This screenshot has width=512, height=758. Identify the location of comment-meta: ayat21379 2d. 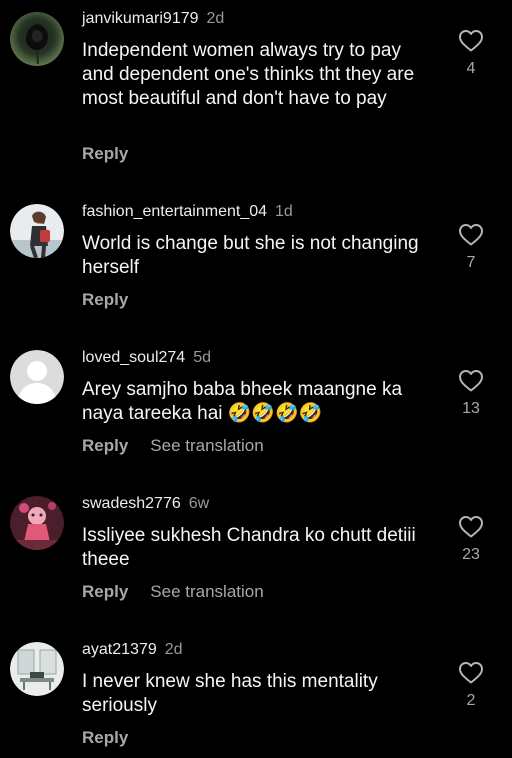
(132, 650).